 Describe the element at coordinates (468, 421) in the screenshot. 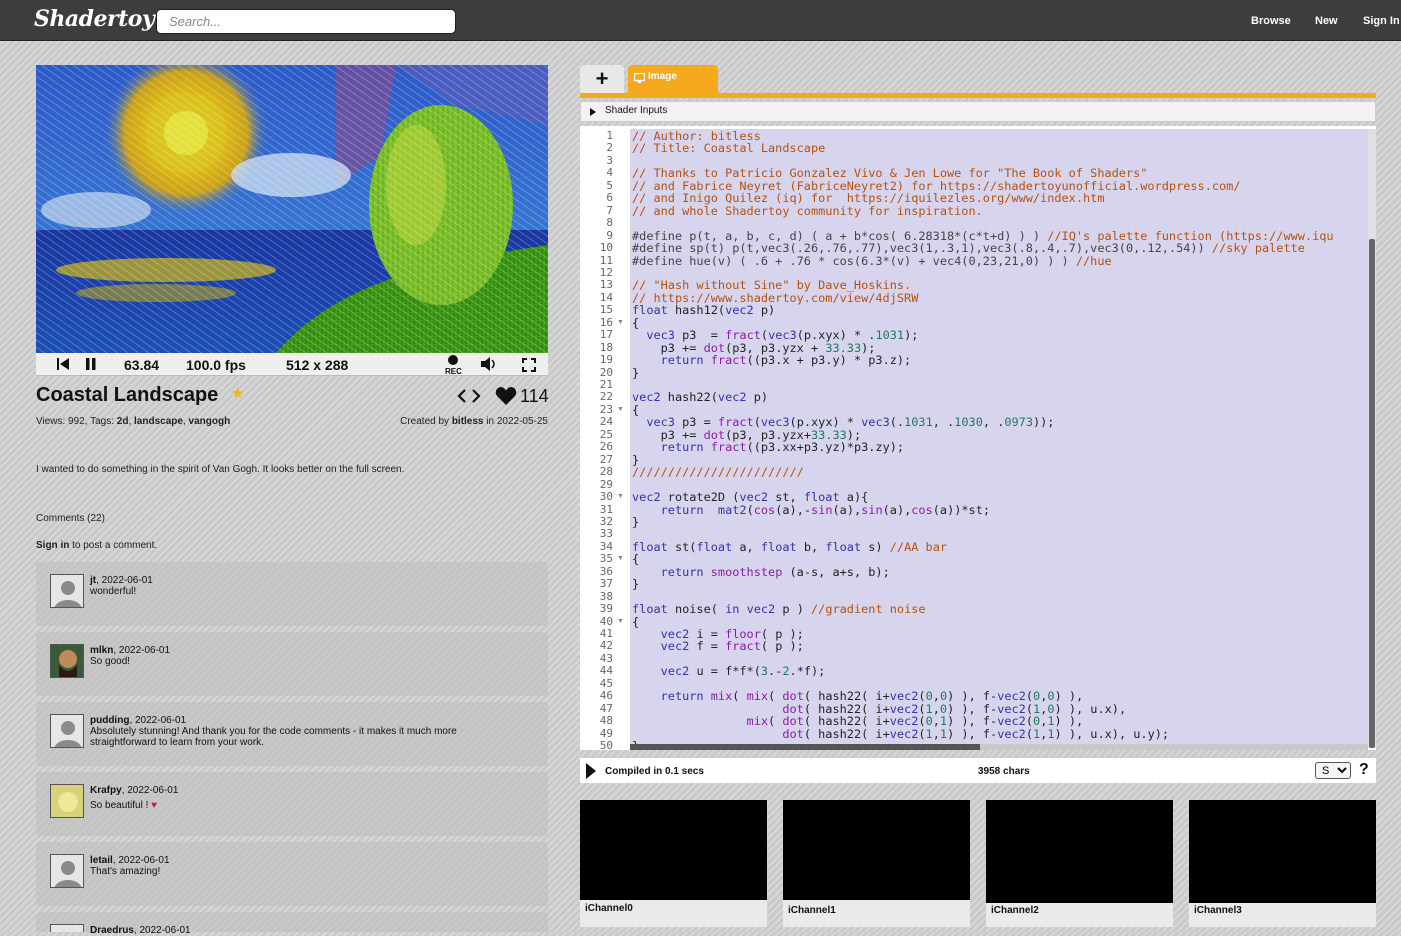

I see `author-link: bitless` at that location.